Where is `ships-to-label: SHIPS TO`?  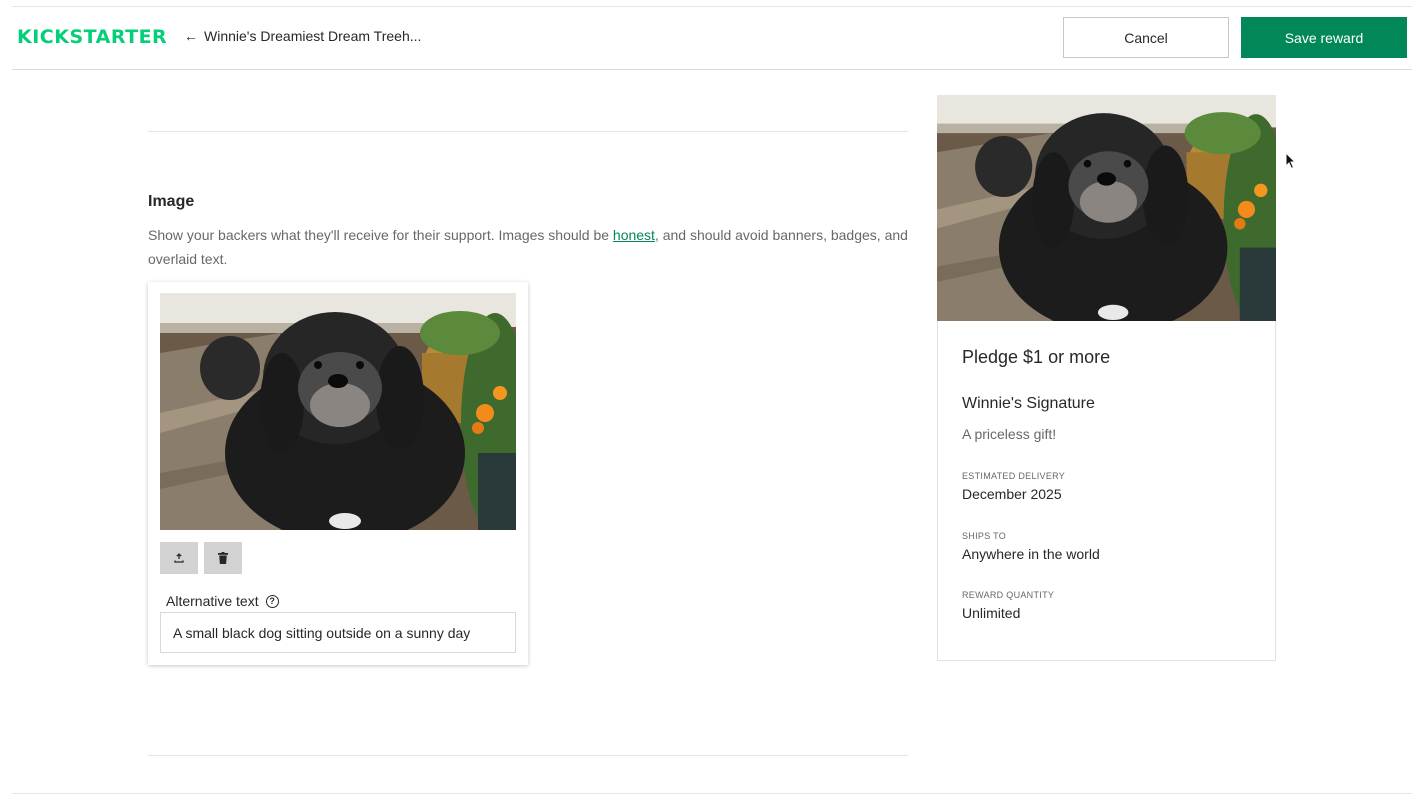
ships-to-label: SHIPS TO is located at coordinates (984, 536).